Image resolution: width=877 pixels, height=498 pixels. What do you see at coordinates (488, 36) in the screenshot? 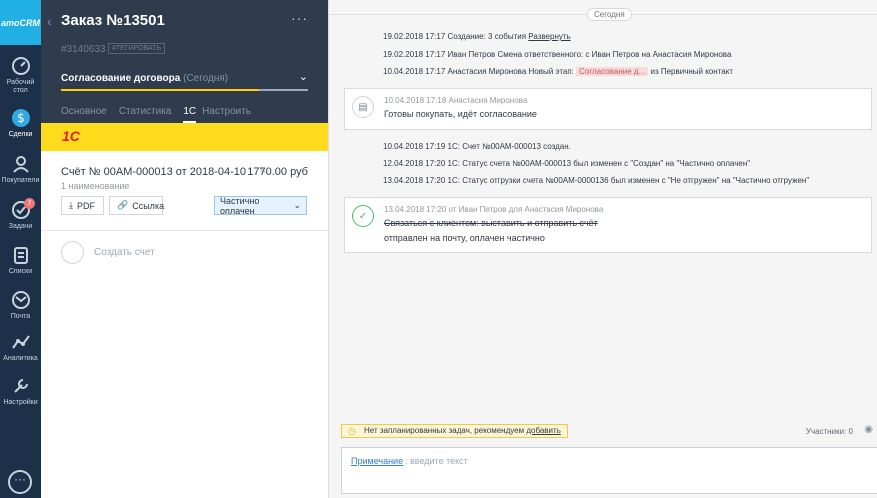
I see `event-text: Создание: 3 события` at bounding box center [488, 36].